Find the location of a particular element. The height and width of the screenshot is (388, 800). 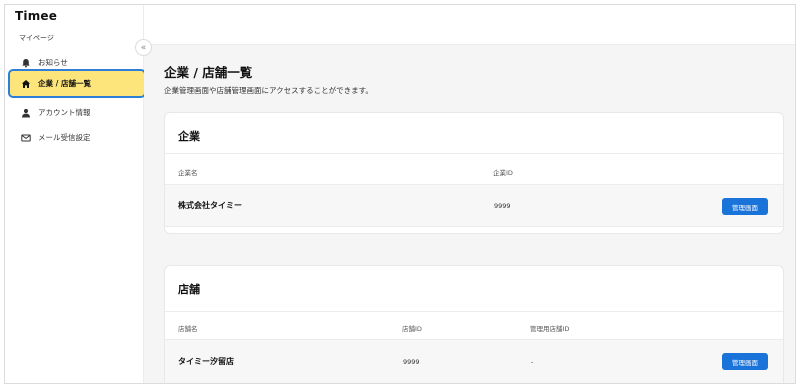

company-card-title: 企業 is located at coordinates (189, 136).